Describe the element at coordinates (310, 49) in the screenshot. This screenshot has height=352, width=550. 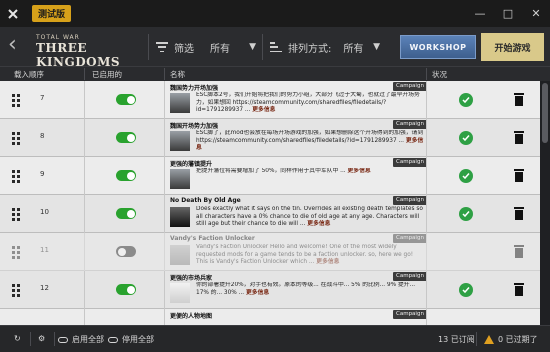
I see `sort-label: 排列方式:` at that location.